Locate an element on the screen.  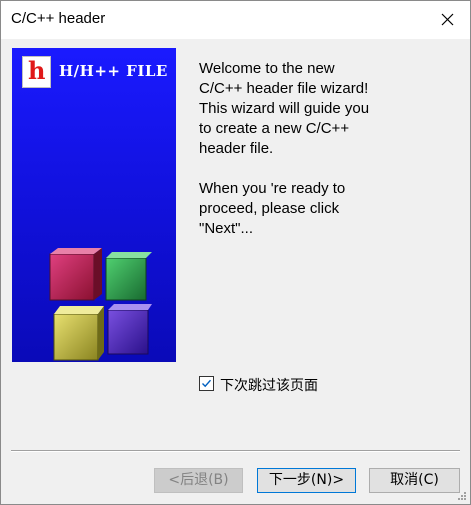
window-title: C/C++ header is located at coordinates (58, 18).